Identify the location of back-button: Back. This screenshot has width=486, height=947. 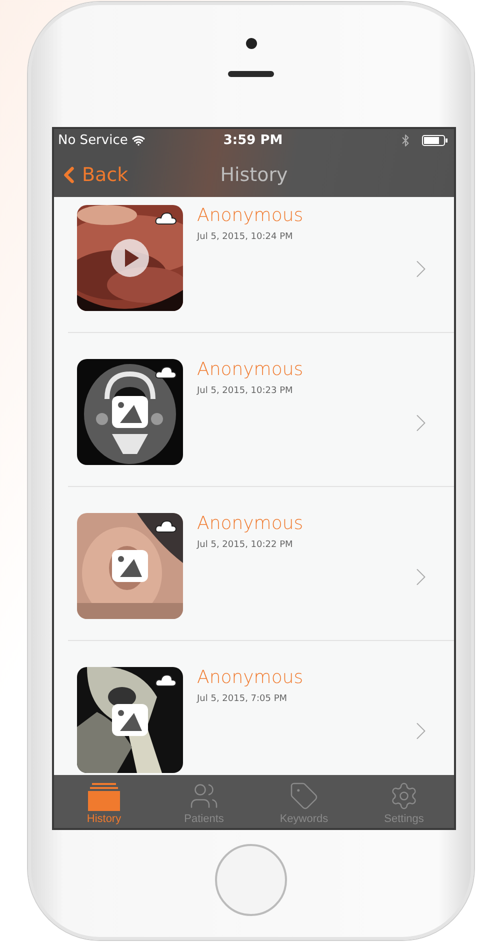
(91, 175).